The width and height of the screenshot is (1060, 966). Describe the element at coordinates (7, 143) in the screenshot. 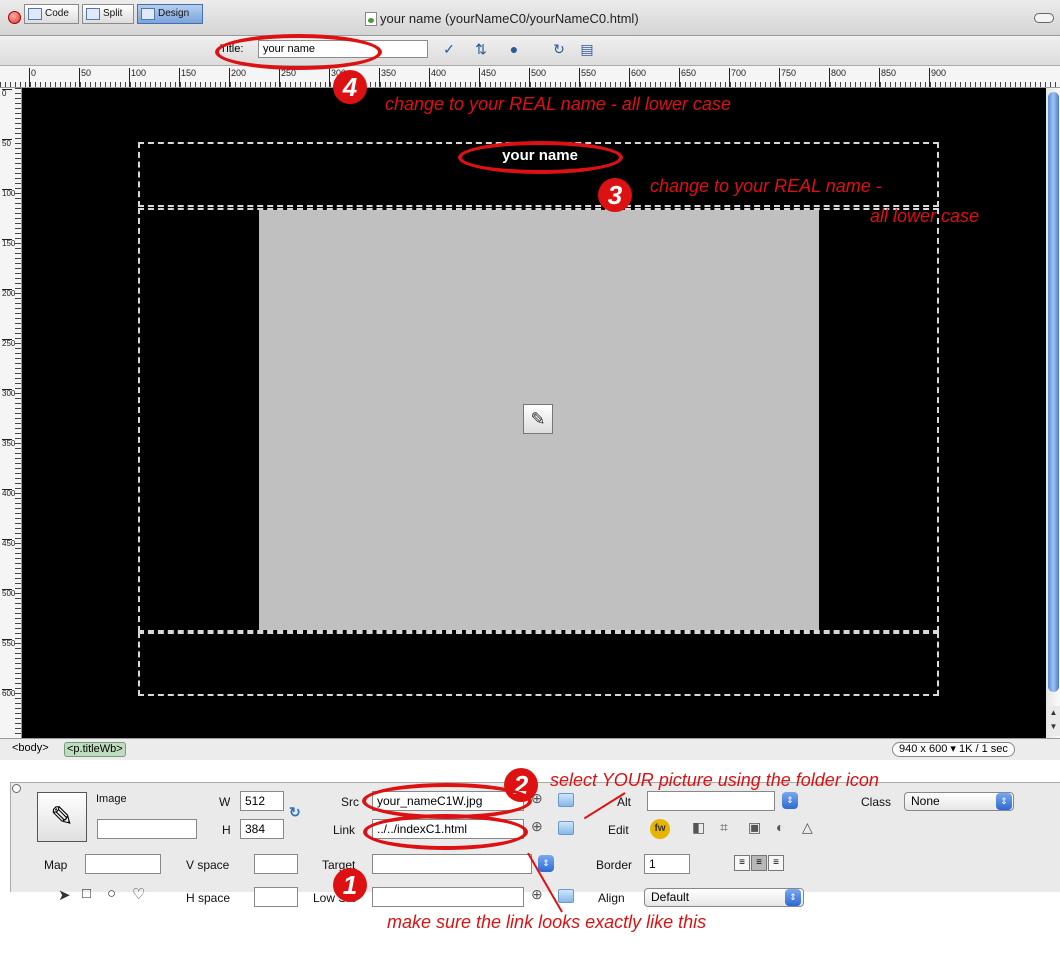

I see `ruler-tick: 50` at that location.